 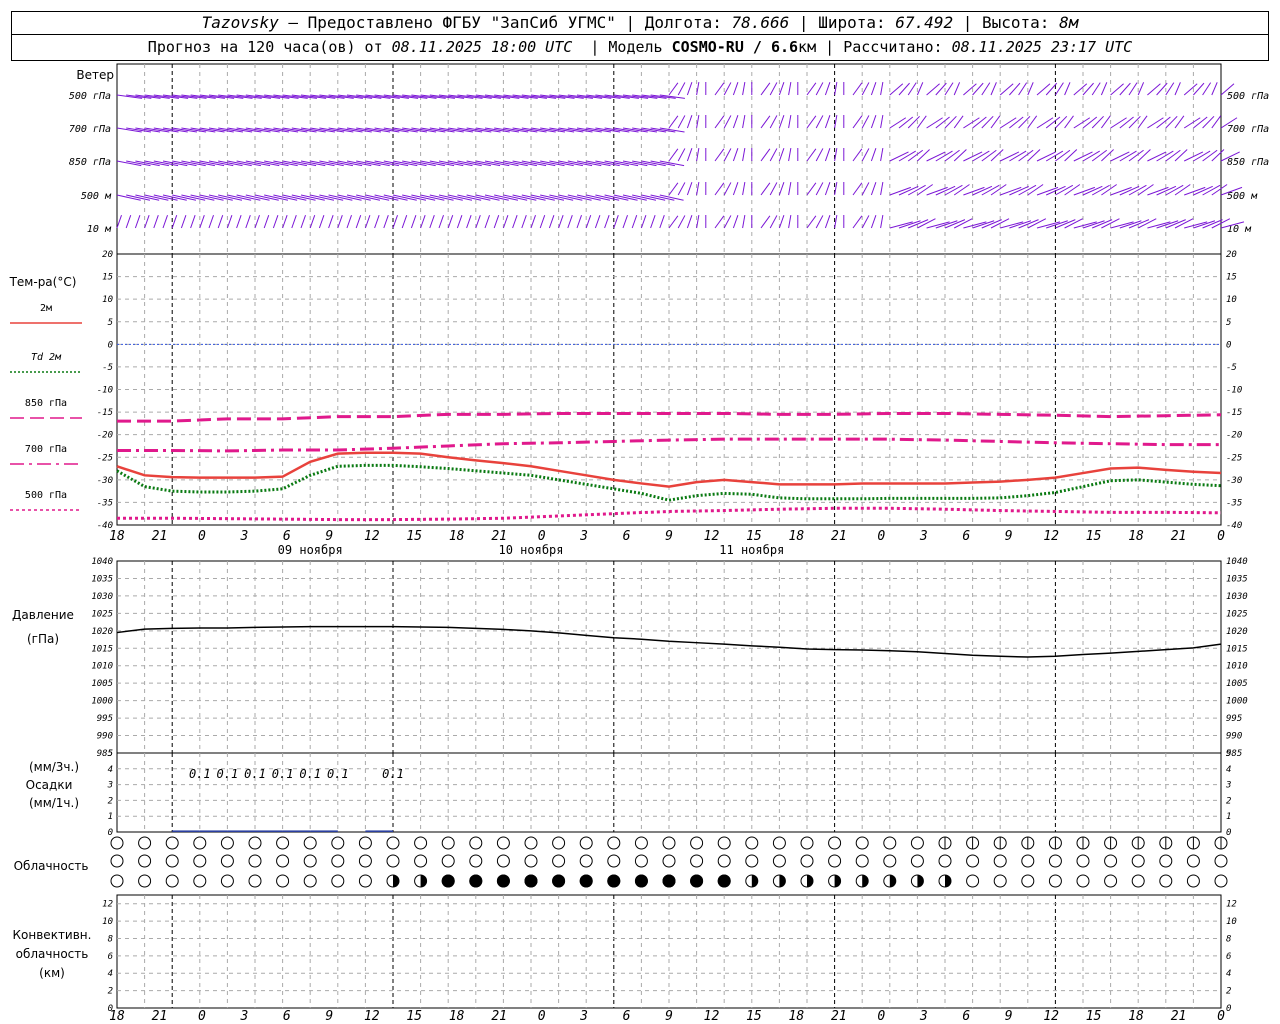 I want to click on temp-legend-label: 2м, so click(x=46, y=308).